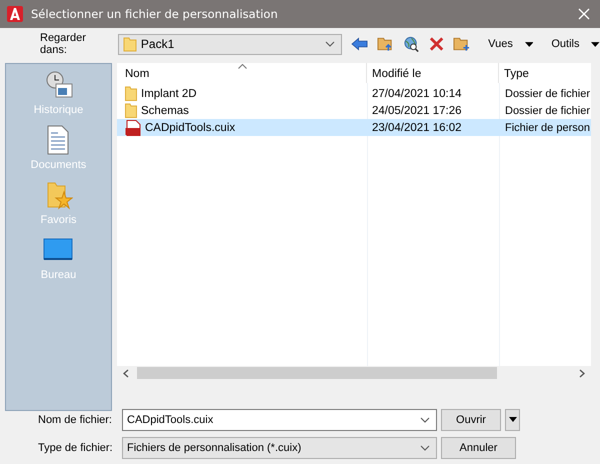 The height and width of the screenshot is (464, 600). I want to click on app-logo-icon, so click(15, 14).